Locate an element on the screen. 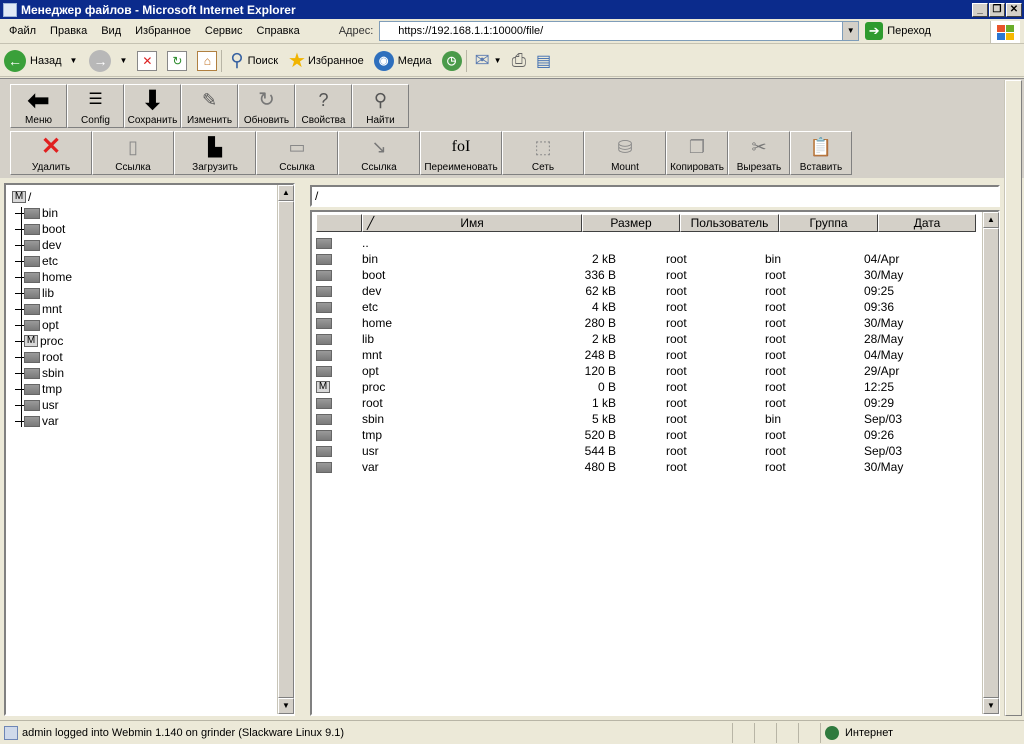 The width and height of the screenshot is (1024, 744). file-list-scrollbar: ▲ ▼ is located at coordinates (990, 463).